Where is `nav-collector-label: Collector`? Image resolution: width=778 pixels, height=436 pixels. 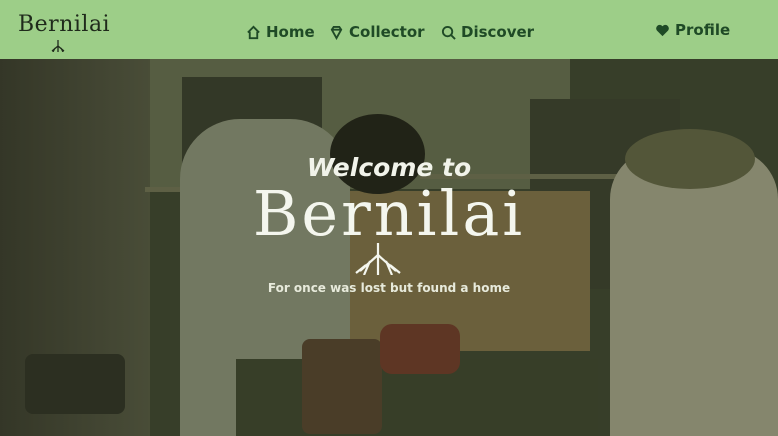
nav-collector-label: Collector is located at coordinates (387, 32).